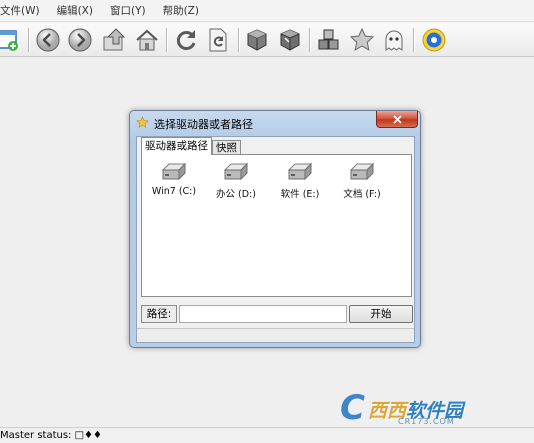  Describe the element at coordinates (426, 421) in the screenshot. I see `watermark-url: CR173.COM` at that location.